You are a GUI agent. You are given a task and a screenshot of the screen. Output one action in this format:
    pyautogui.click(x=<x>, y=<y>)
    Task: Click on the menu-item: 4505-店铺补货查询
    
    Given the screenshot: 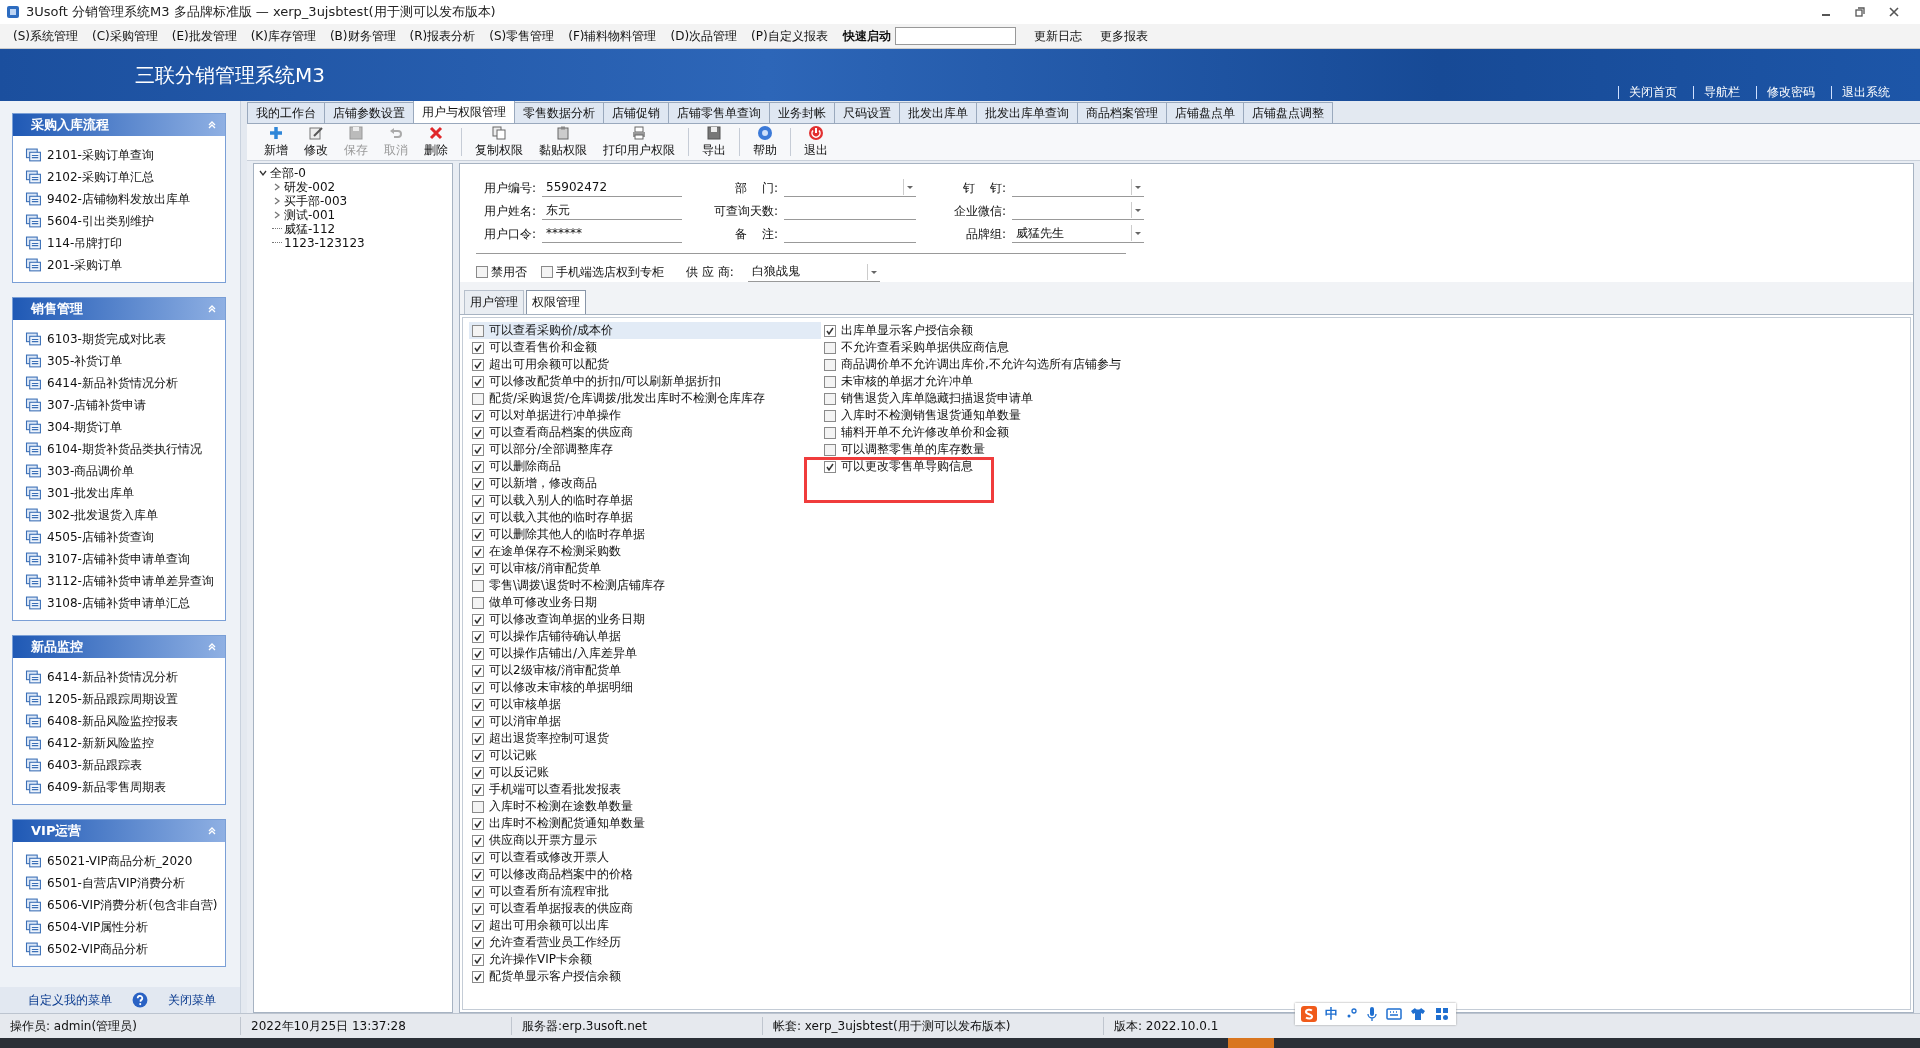 What is the action you would take?
    pyautogui.click(x=100, y=537)
    